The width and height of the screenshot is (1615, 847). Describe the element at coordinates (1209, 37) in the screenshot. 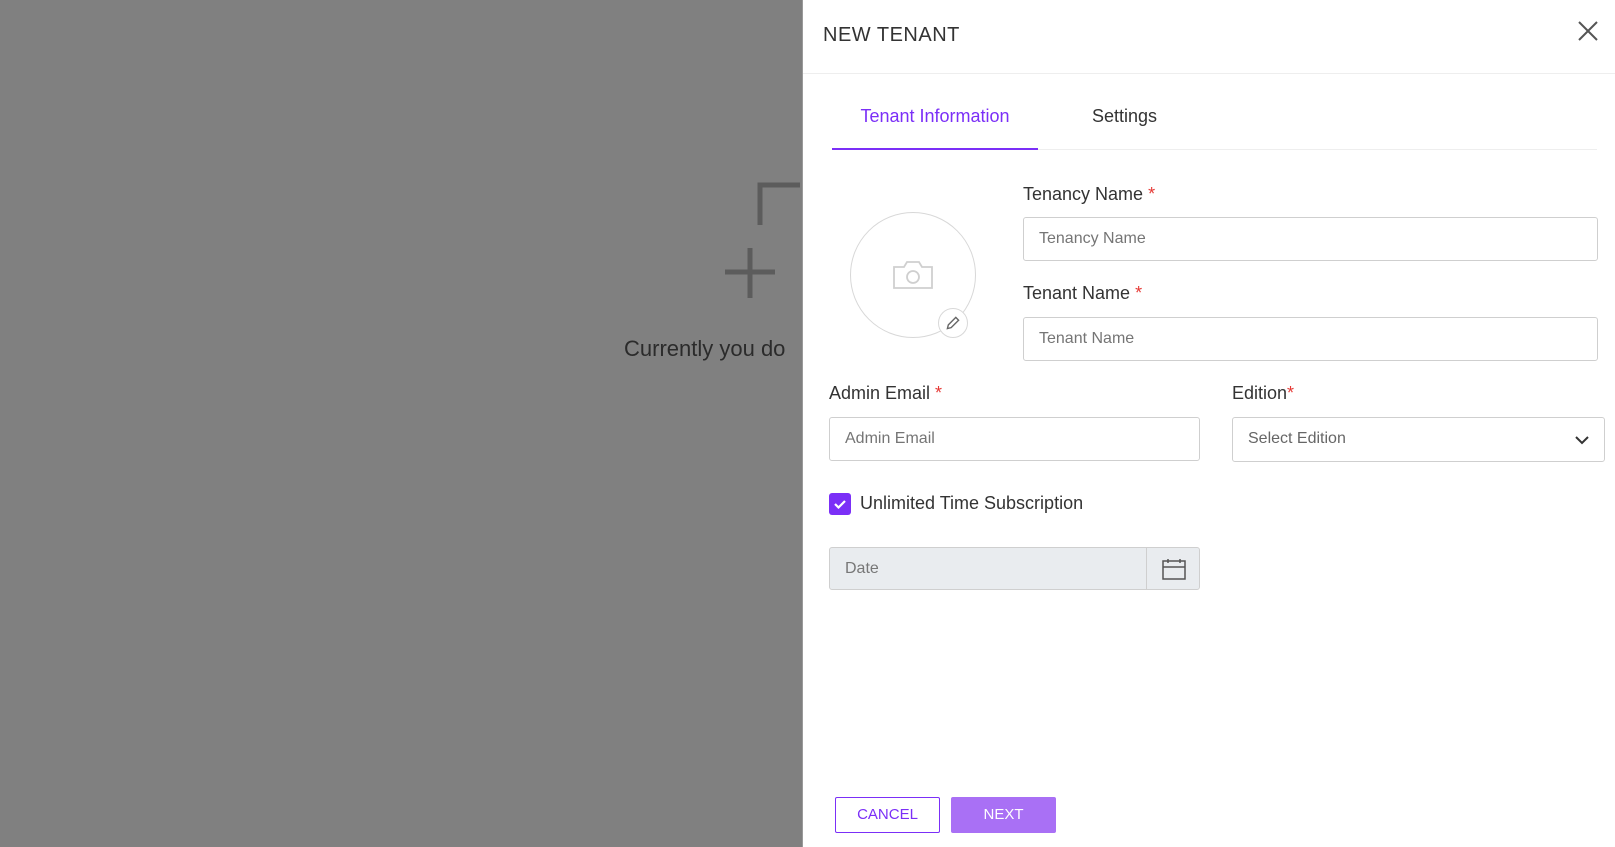

I see `drawer-header: NEW TENANT` at that location.